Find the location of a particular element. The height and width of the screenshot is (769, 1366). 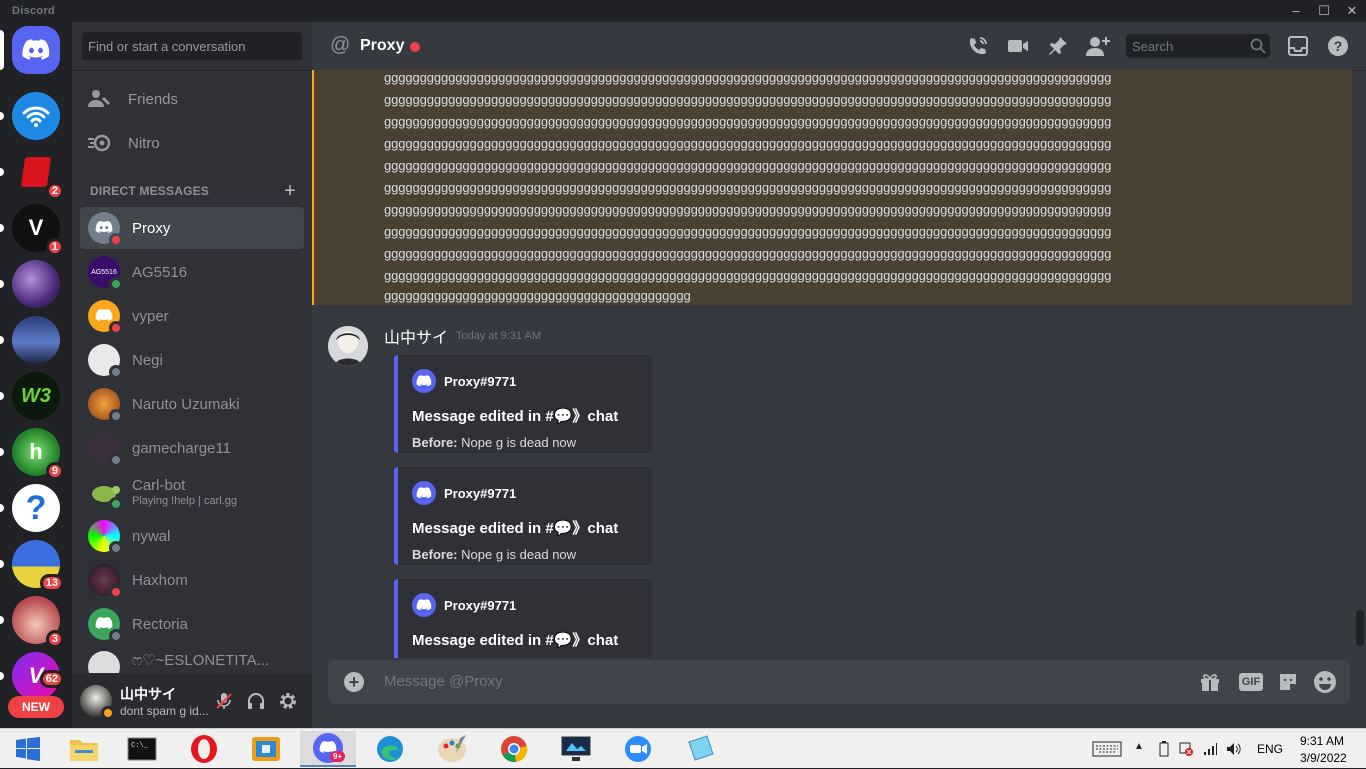

dm-item-rectoria: Rectoria is located at coordinates (192, 624).